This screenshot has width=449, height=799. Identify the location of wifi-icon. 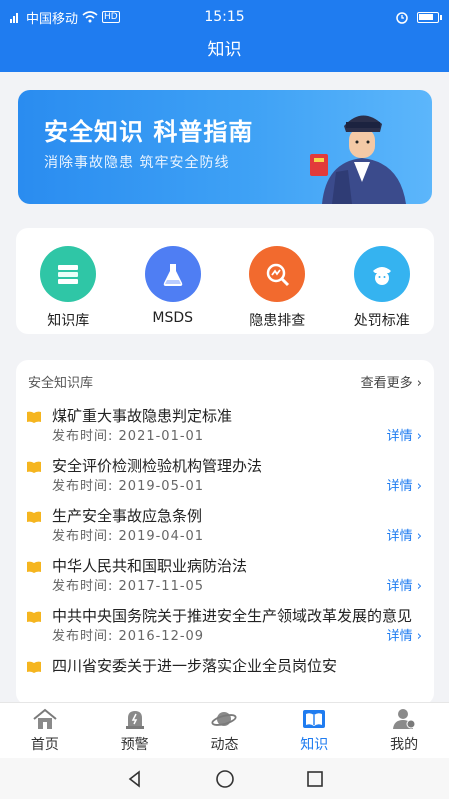
(90, 17).